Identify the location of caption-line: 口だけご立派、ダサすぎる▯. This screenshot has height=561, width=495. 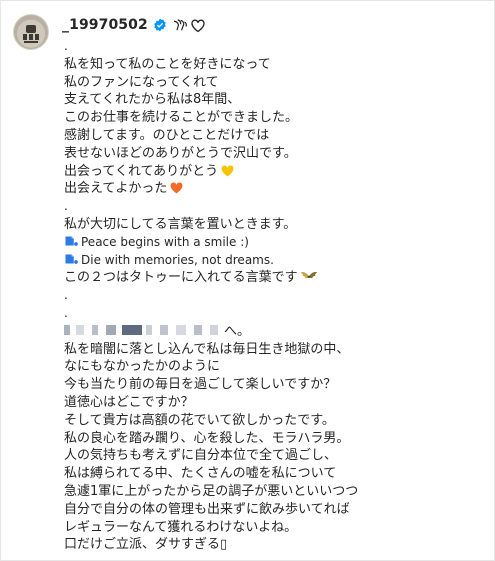
(146, 545).